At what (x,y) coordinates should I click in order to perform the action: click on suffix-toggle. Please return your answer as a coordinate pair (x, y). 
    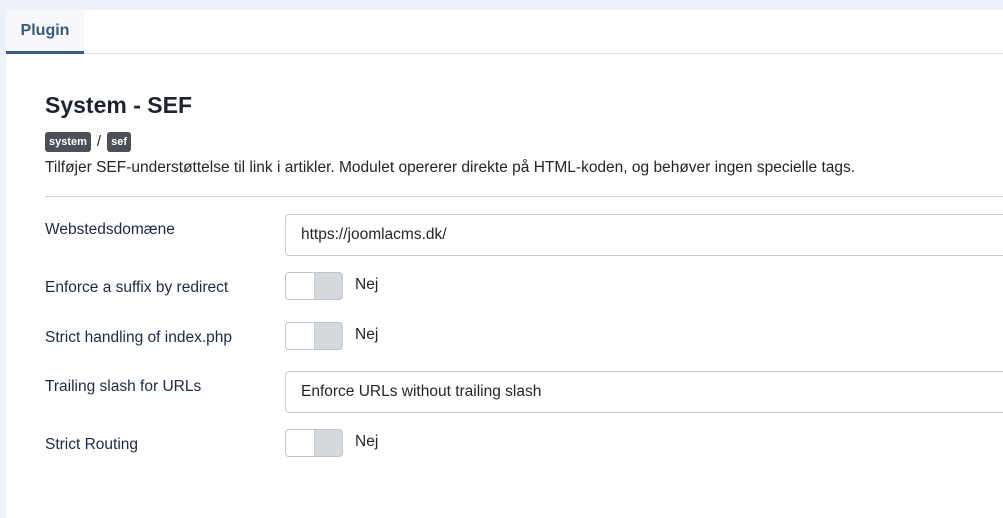
    Looking at the image, I should click on (314, 286).